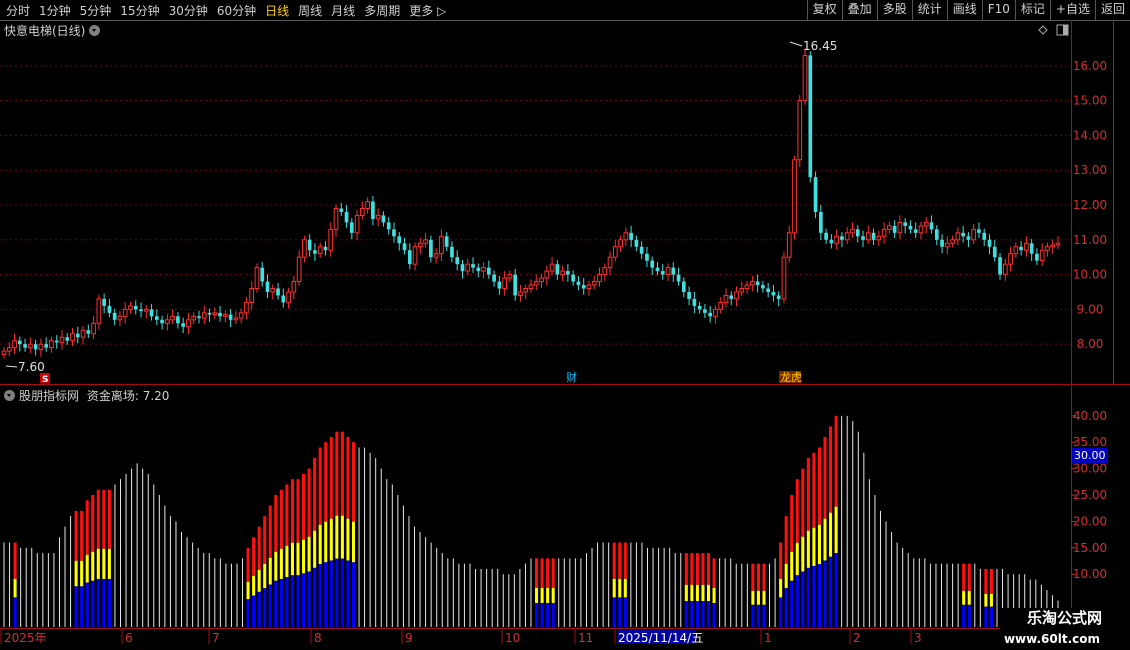  Describe the element at coordinates (512, 638) in the screenshot. I see `time-axis-label: 10` at that location.